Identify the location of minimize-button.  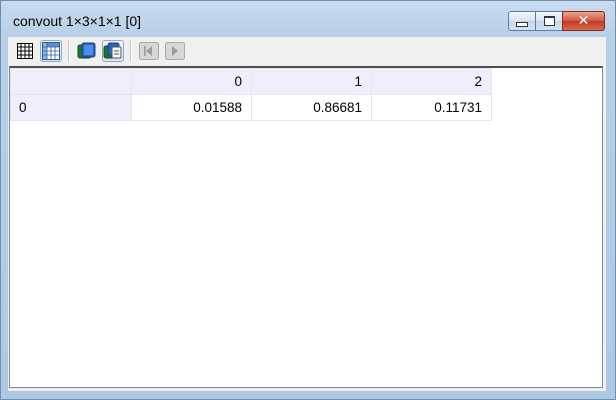
(522, 21).